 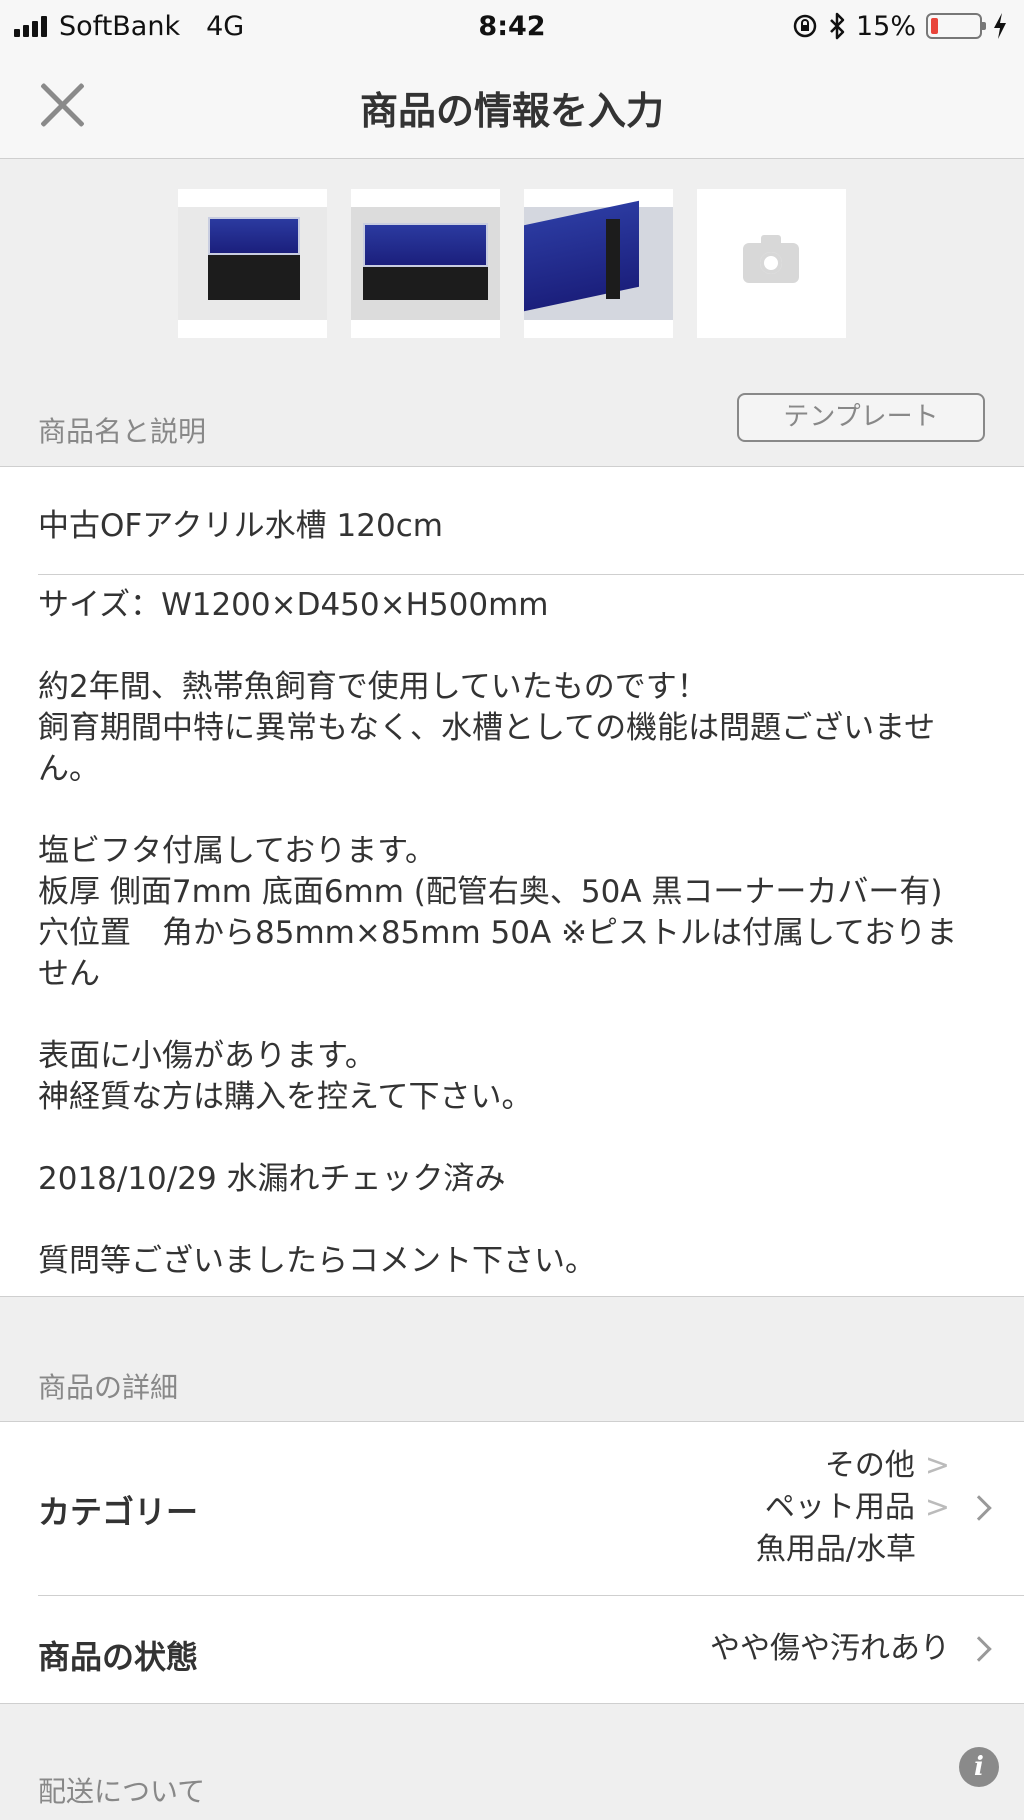 What do you see at coordinates (317, 1261) in the screenshot?
I see `description-line: 質問等ございましたらコメント下さい。` at bounding box center [317, 1261].